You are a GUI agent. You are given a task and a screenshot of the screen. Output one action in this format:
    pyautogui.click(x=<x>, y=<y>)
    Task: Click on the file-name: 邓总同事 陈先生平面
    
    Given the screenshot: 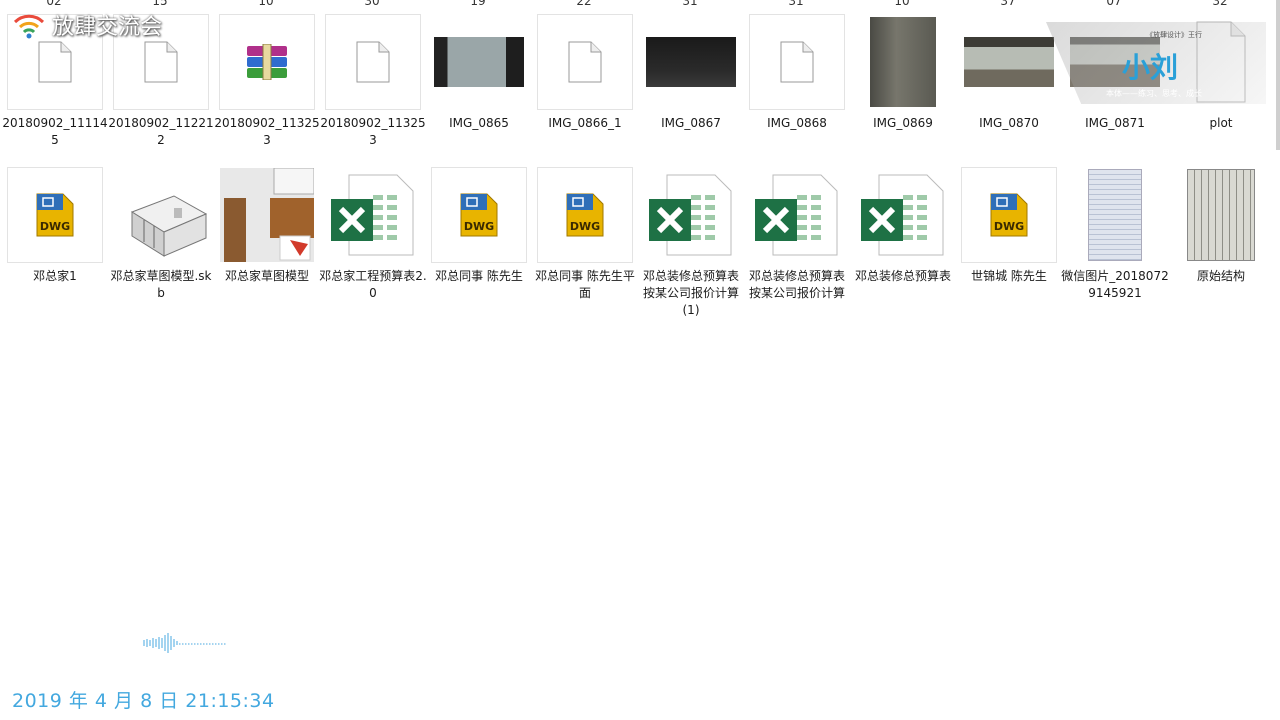 What is the action you would take?
    pyautogui.click(x=585, y=284)
    